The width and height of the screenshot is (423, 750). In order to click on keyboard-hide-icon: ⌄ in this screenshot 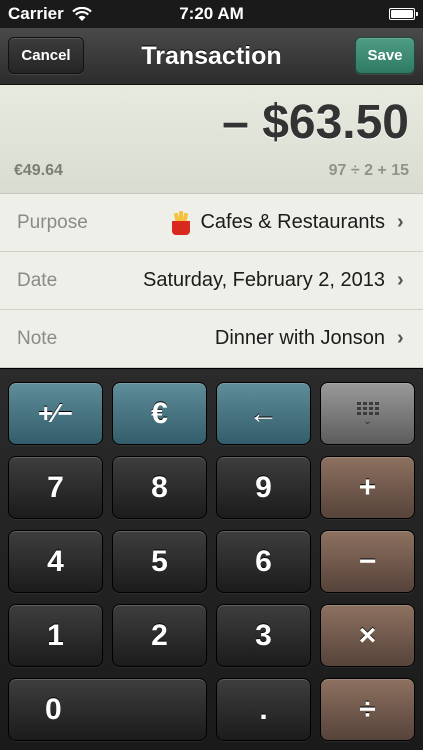, I will do `click(367, 413)`.